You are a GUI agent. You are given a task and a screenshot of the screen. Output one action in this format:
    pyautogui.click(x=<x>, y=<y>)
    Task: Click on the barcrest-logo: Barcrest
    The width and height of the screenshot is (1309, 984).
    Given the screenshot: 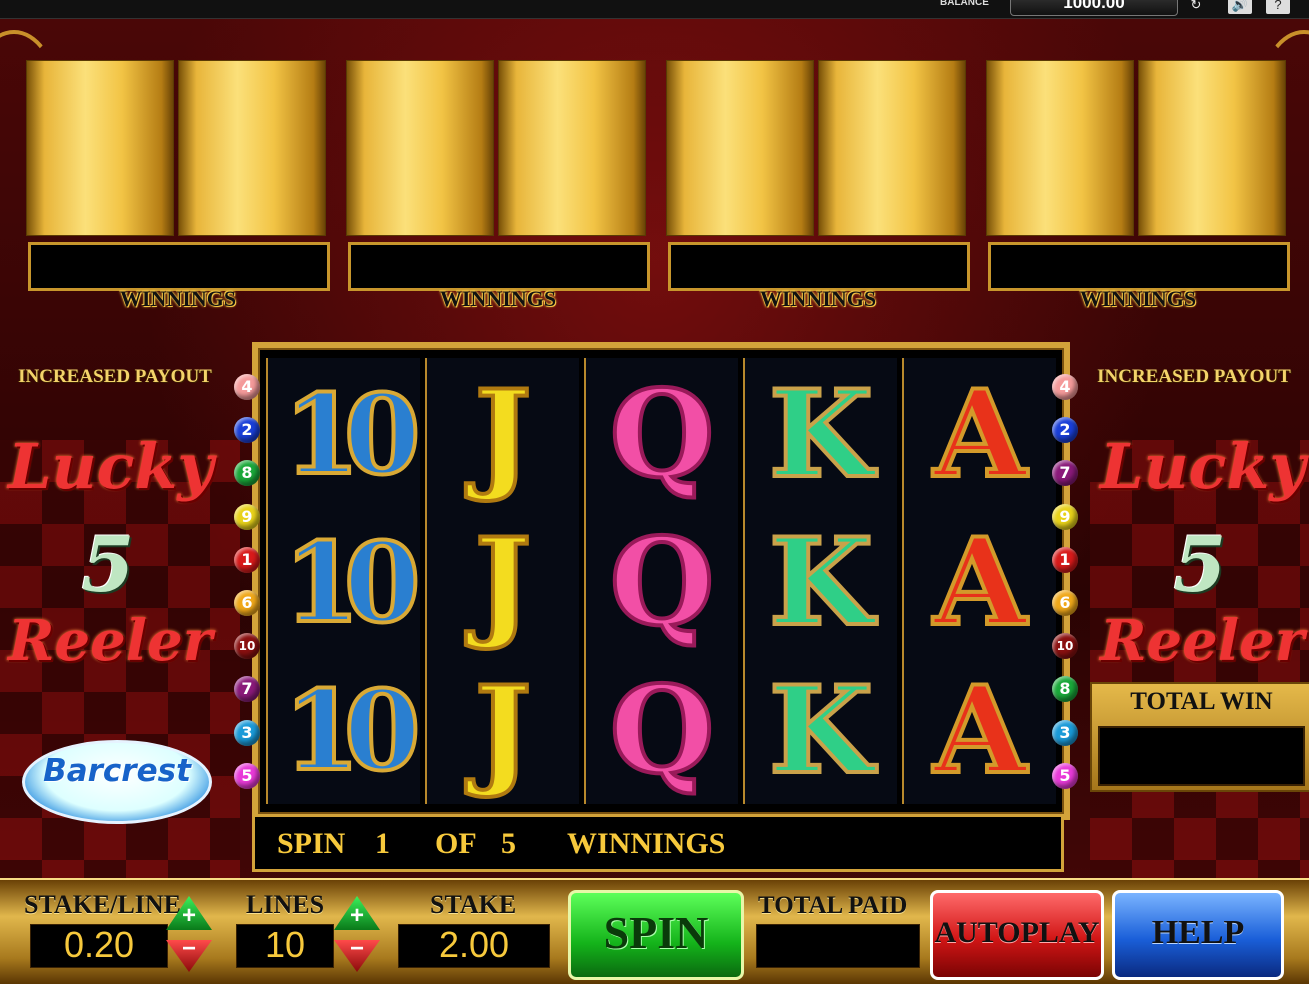 What is the action you would take?
    pyautogui.click(x=117, y=782)
    